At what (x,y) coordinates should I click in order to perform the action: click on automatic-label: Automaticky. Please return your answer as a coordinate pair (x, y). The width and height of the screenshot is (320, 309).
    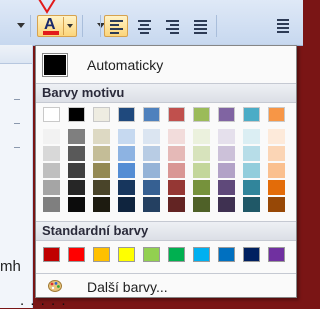
    Looking at the image, I should click on (125, 65).